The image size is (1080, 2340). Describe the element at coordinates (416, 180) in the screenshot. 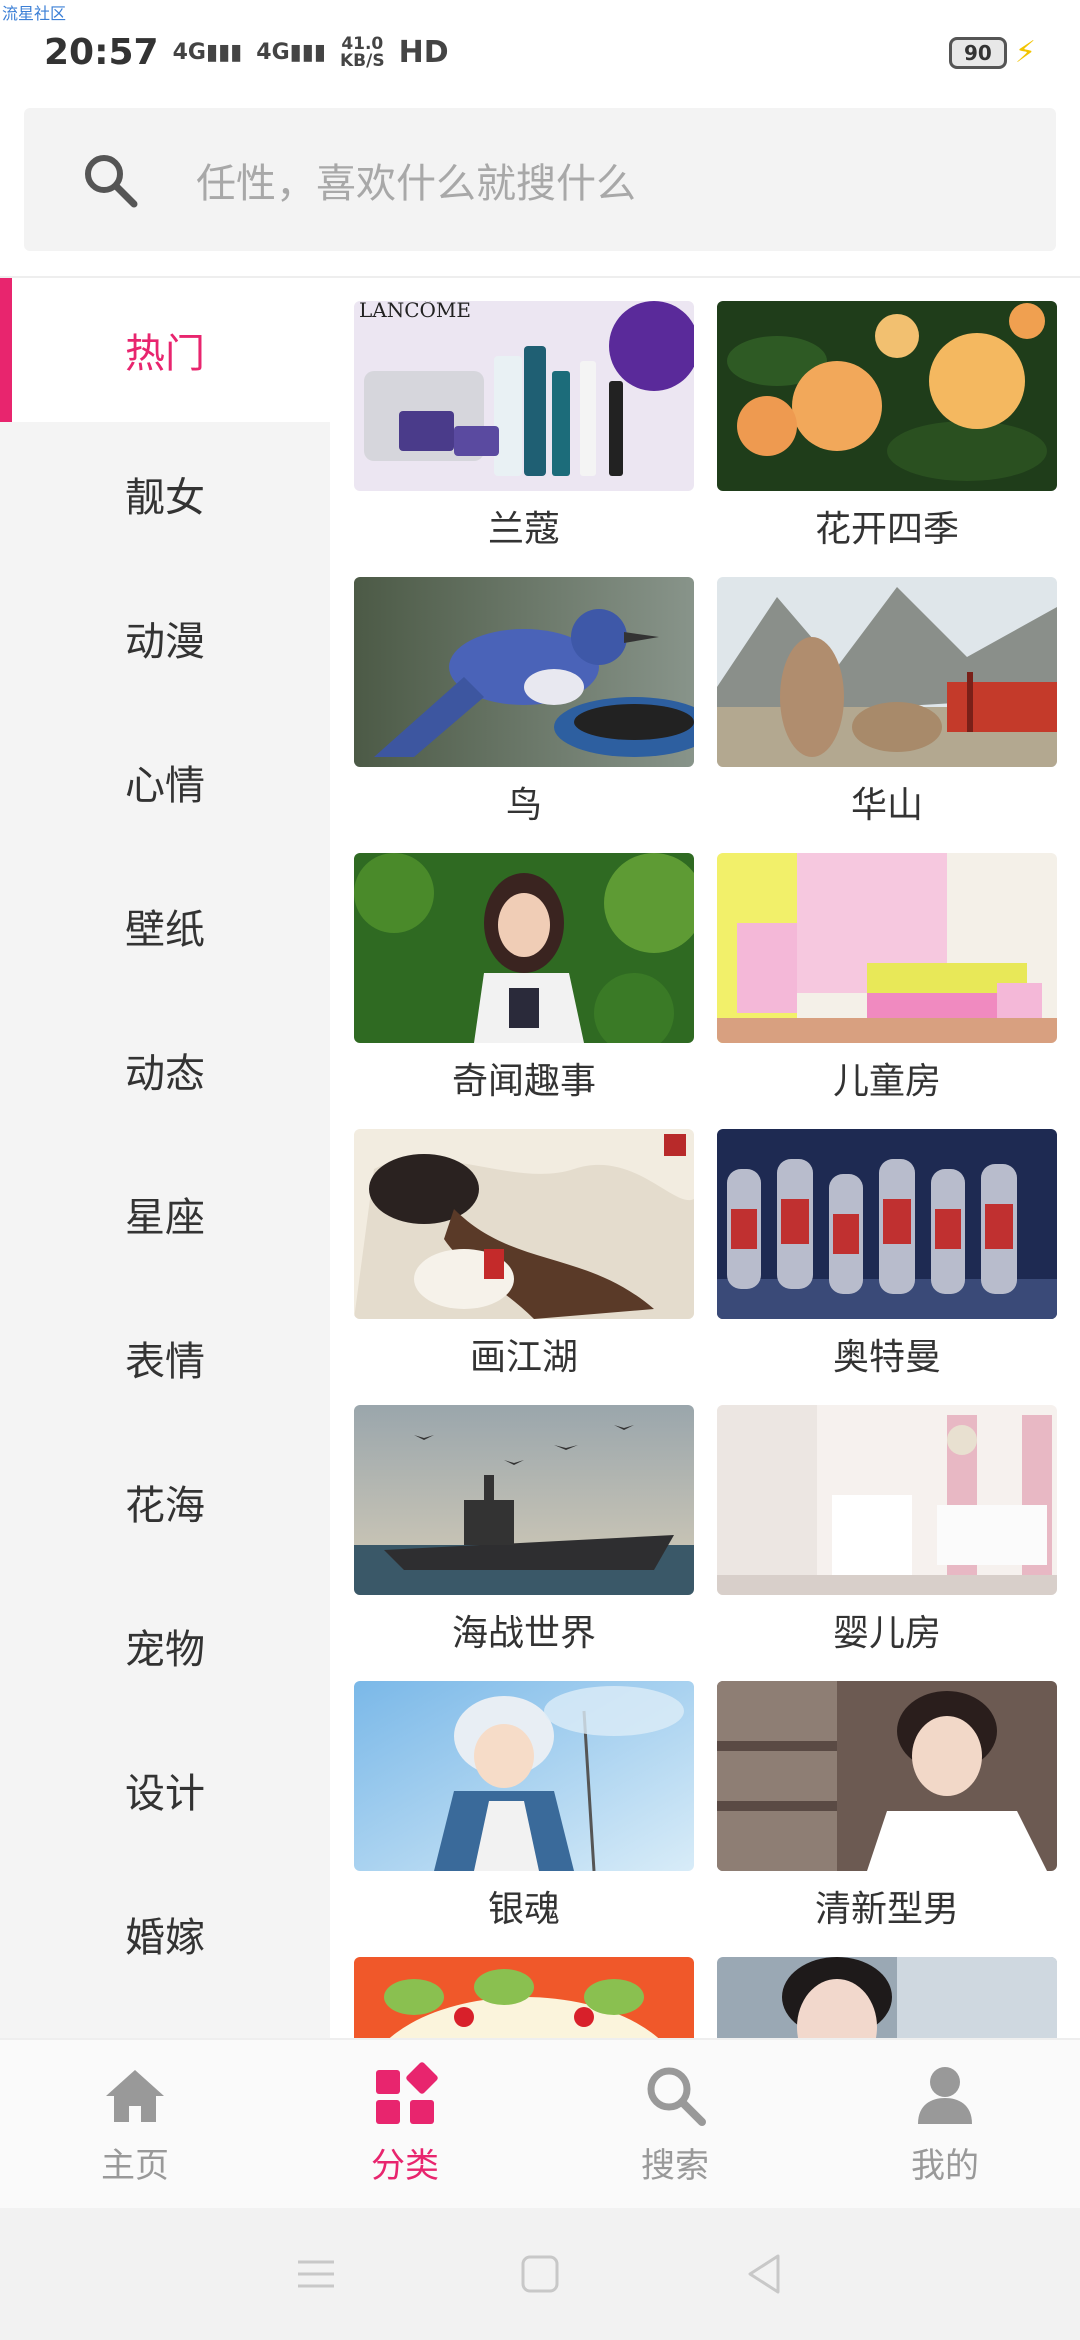

I see `search-input: 任性，喜欢什么就搜什么` at that location.